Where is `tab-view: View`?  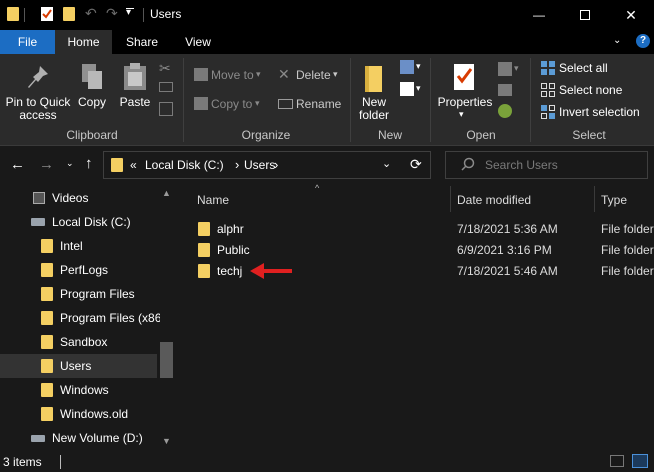
tab-view: View is located at coordinates (198, 42).